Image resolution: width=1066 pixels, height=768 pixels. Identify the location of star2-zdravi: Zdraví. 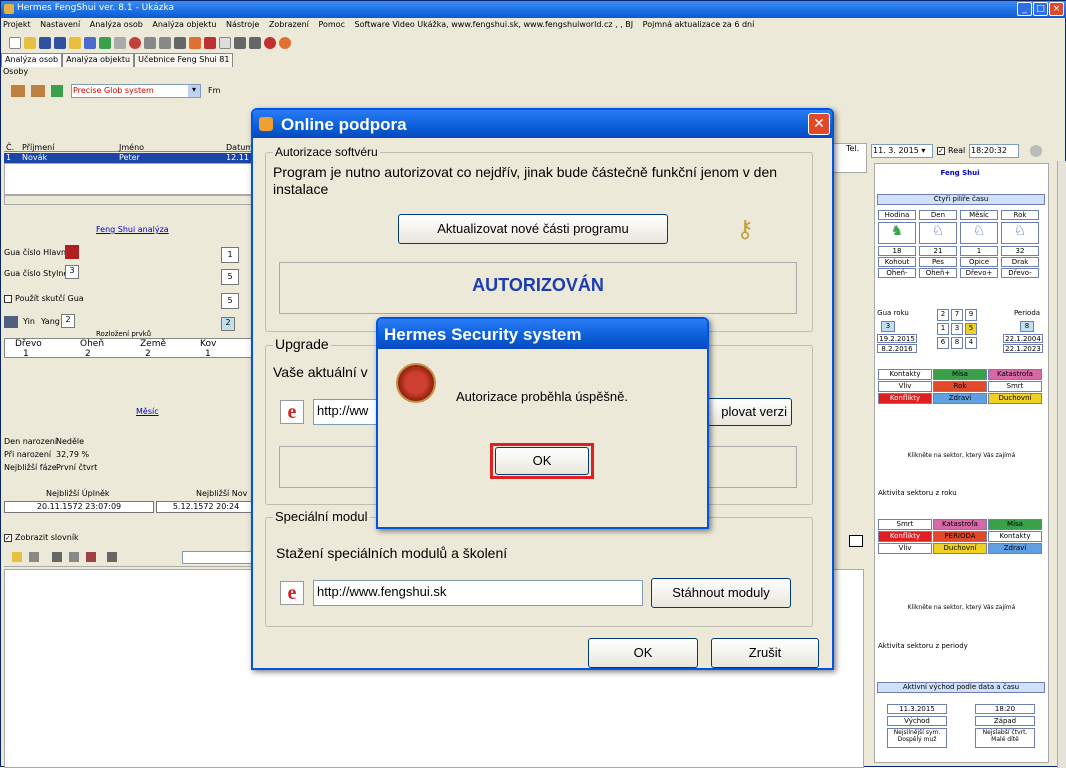
(1015, 548).